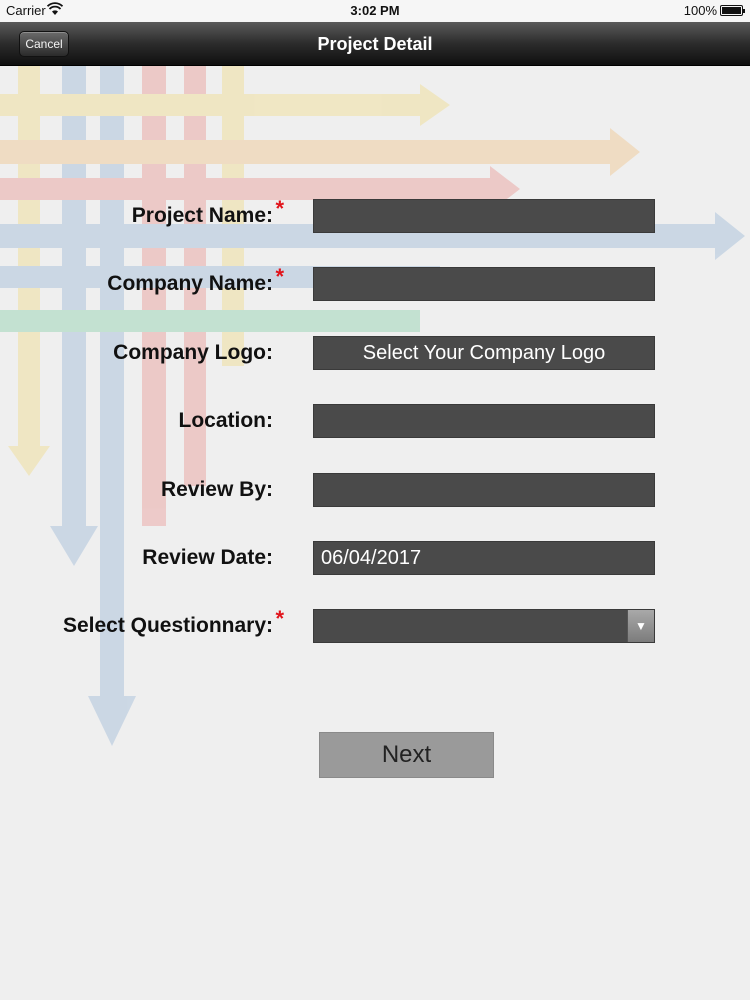 The width and height of the screenshot is (750, 1000). Describe the element at coordinates (173, 621) in the screenshot. I see `questionnary-label: Select Questionnary: *` at that location.